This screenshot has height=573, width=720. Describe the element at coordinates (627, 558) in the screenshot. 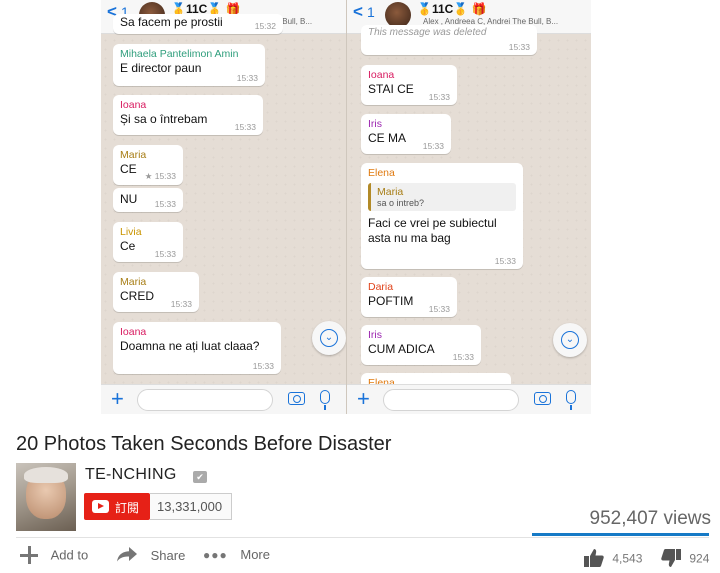

I see `like-count: 4,543` at that location.